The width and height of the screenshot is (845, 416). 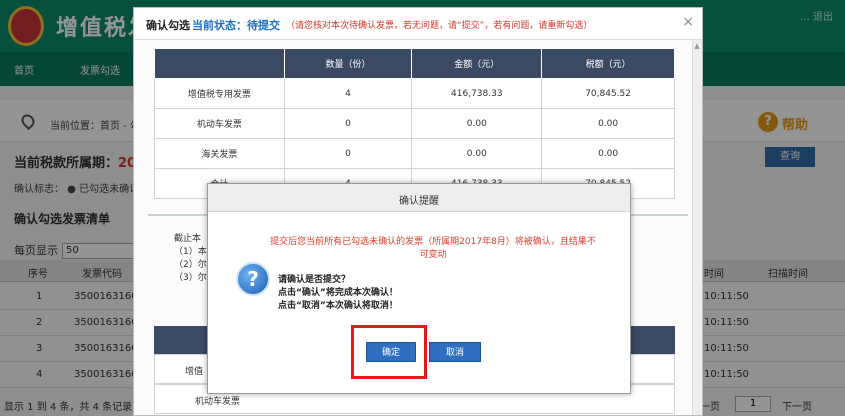 What do you see at coordinates (253, 279) in the screenshot?
I see `question-icon: ?` at bounding box center [253, 279].